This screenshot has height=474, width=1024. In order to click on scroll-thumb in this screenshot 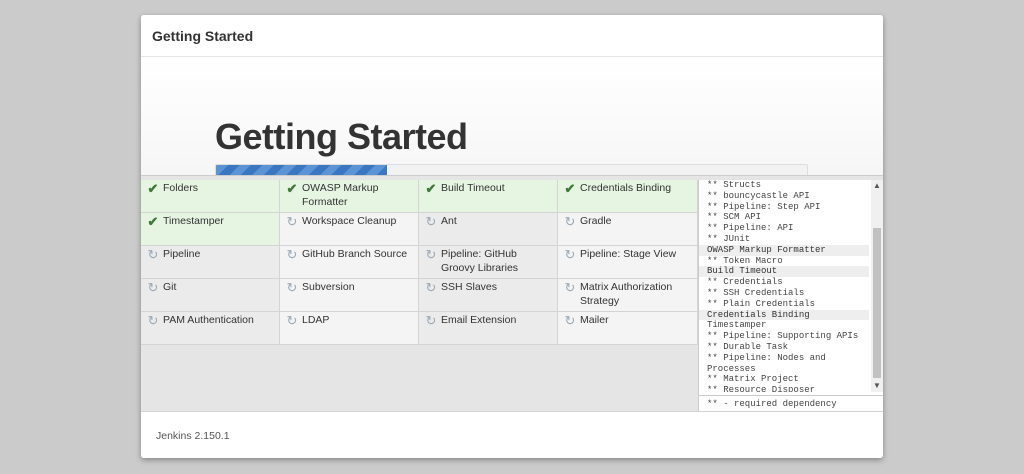, I will do `click(877, 303)`.